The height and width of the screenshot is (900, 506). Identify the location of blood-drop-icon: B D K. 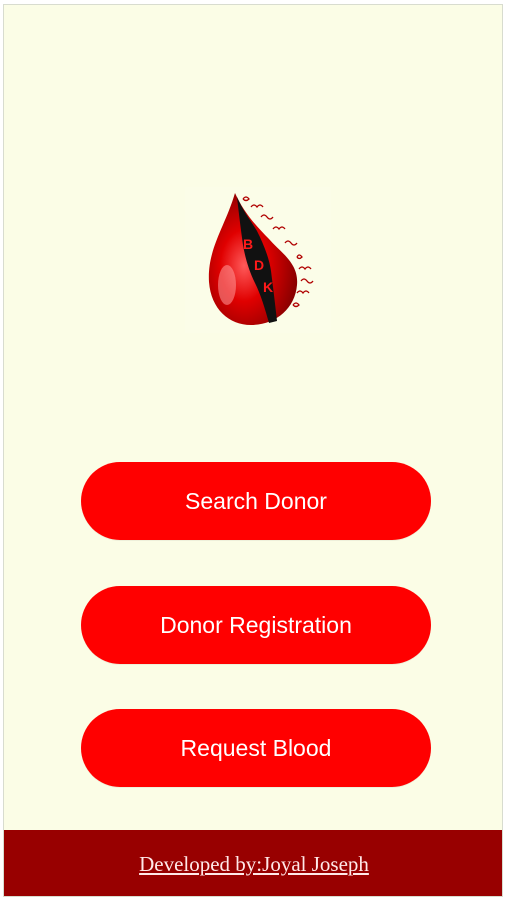
(261, 259).